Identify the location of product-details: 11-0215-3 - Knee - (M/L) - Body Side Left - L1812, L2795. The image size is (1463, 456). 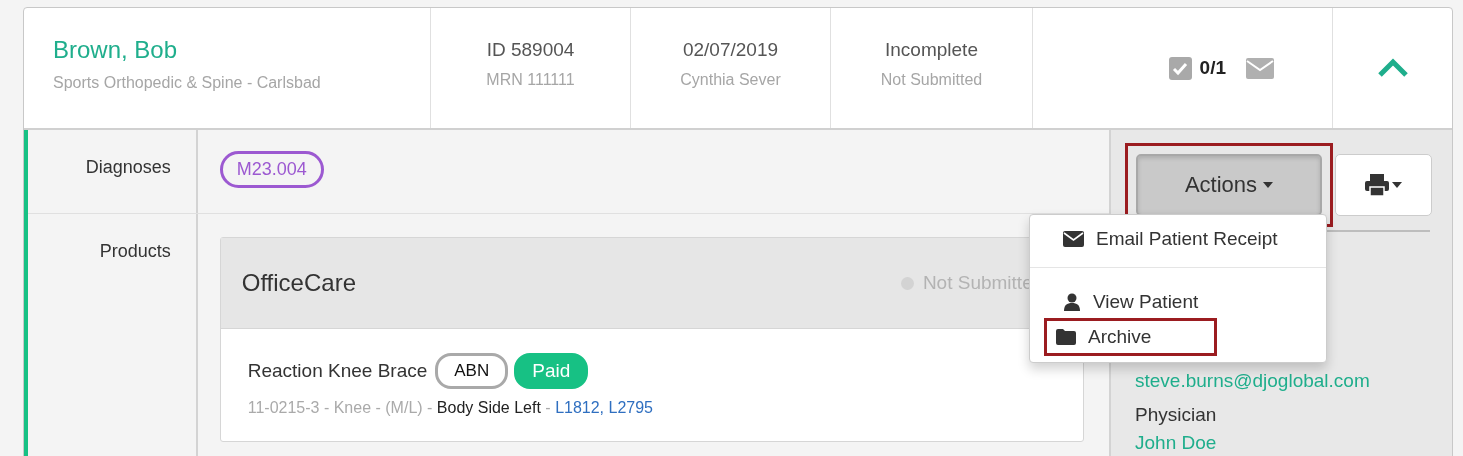
(450, 408).